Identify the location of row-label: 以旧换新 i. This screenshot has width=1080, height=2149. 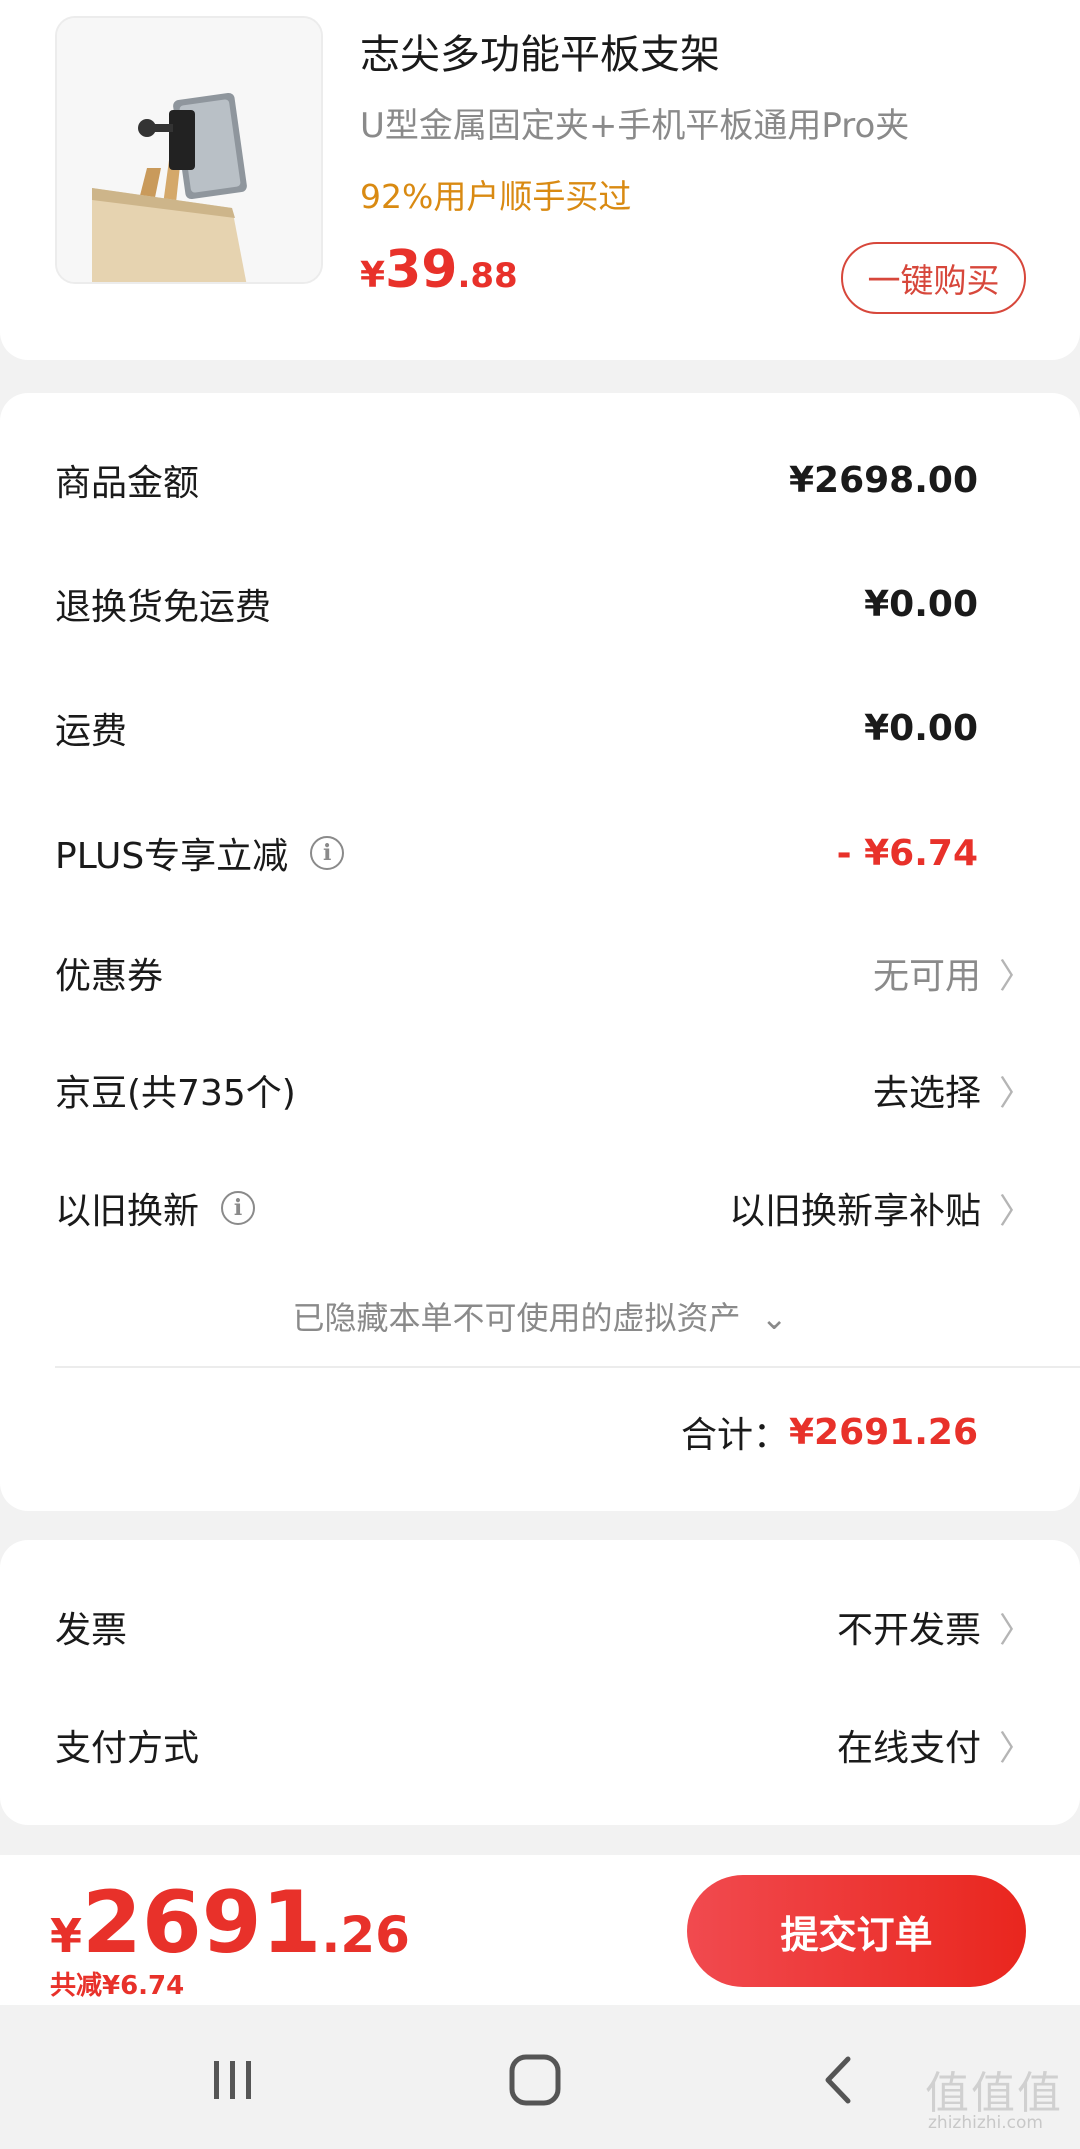
(155, 1208).